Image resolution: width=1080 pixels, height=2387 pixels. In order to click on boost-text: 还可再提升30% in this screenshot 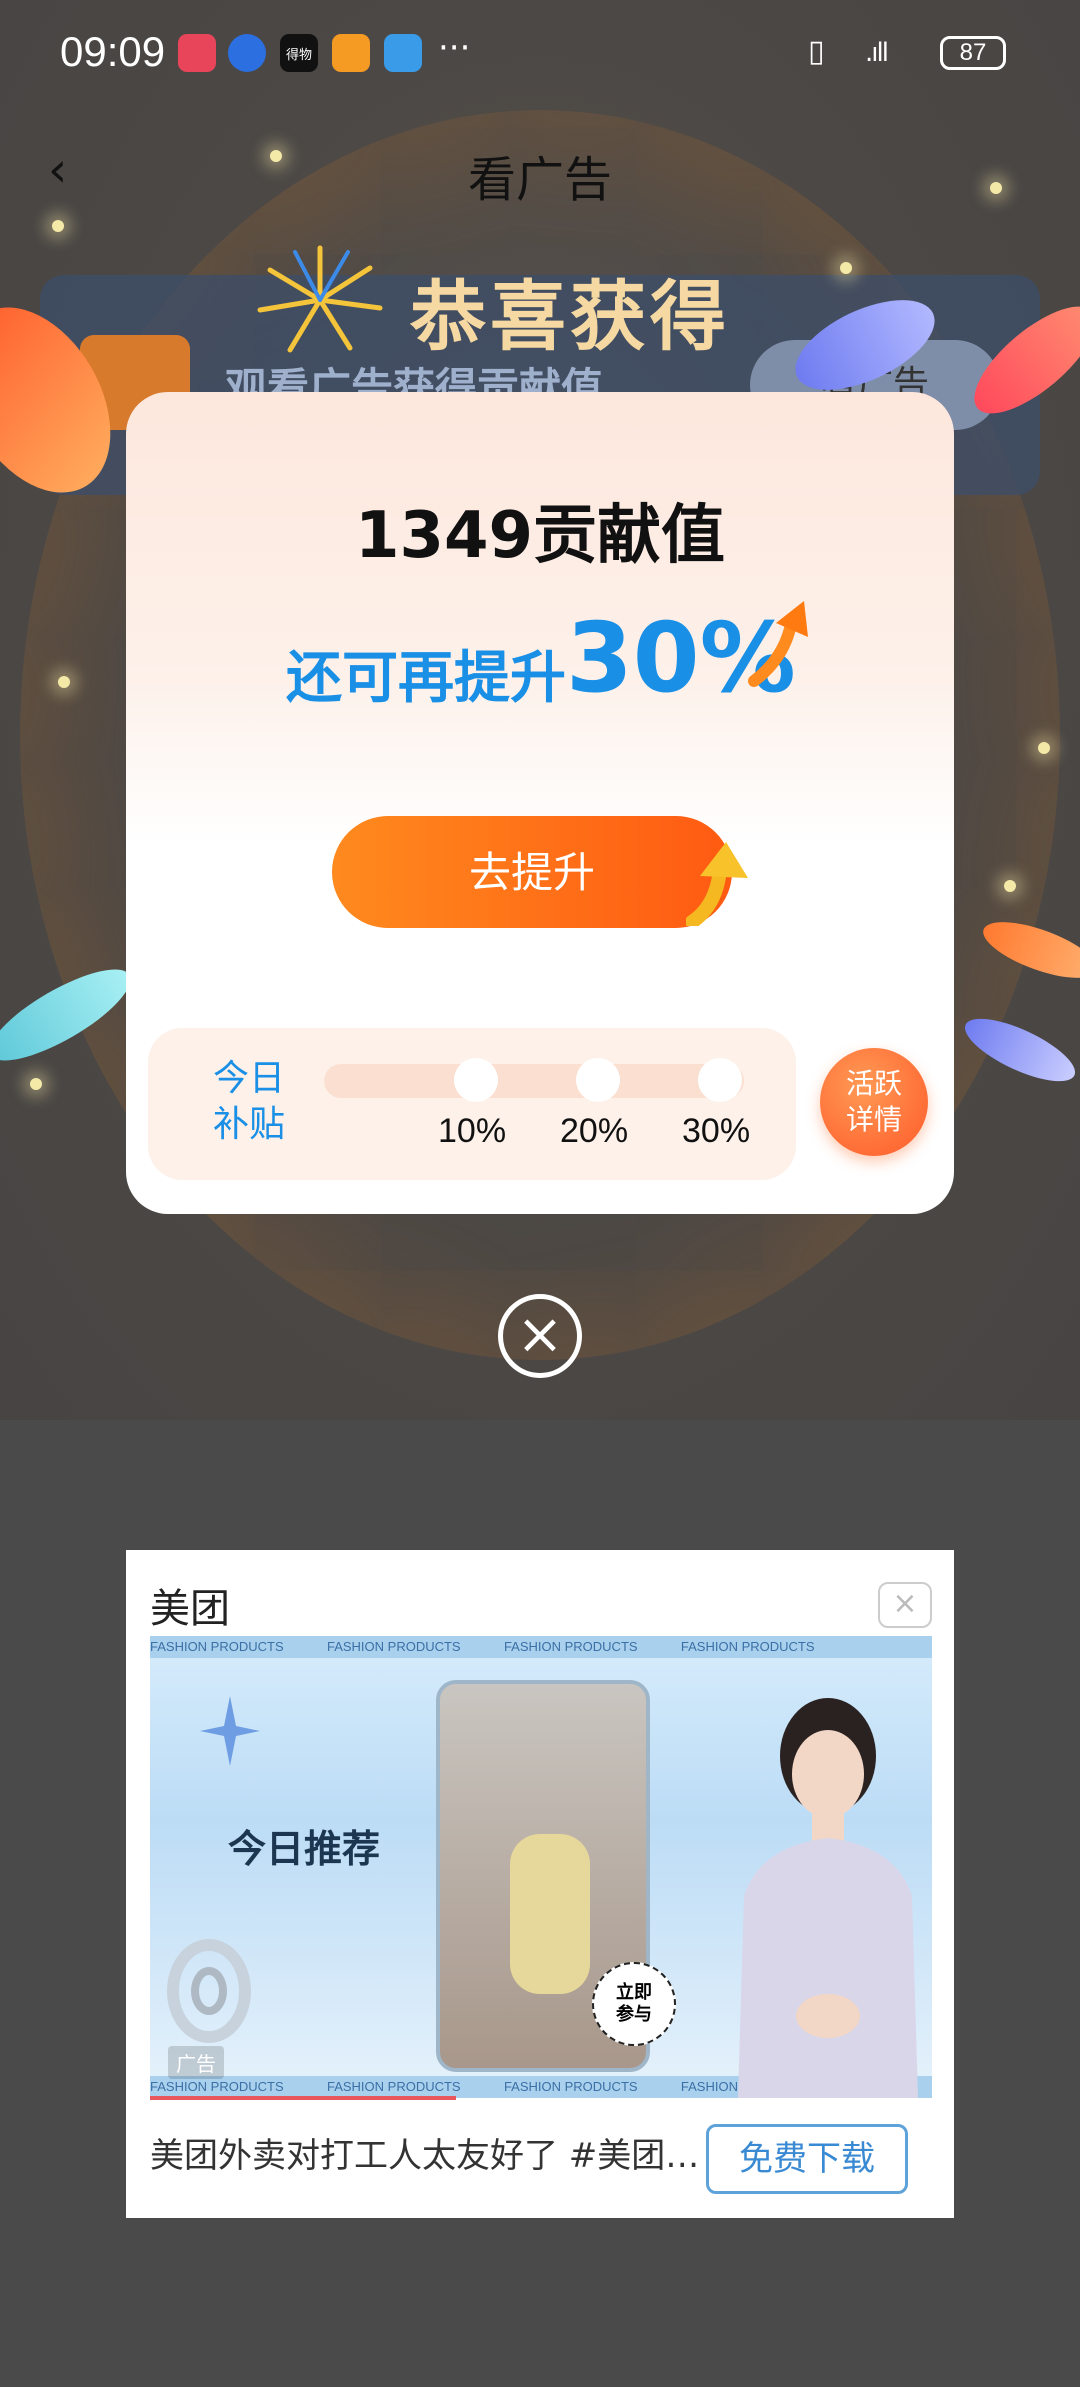, I will do `click(541, 658)`.